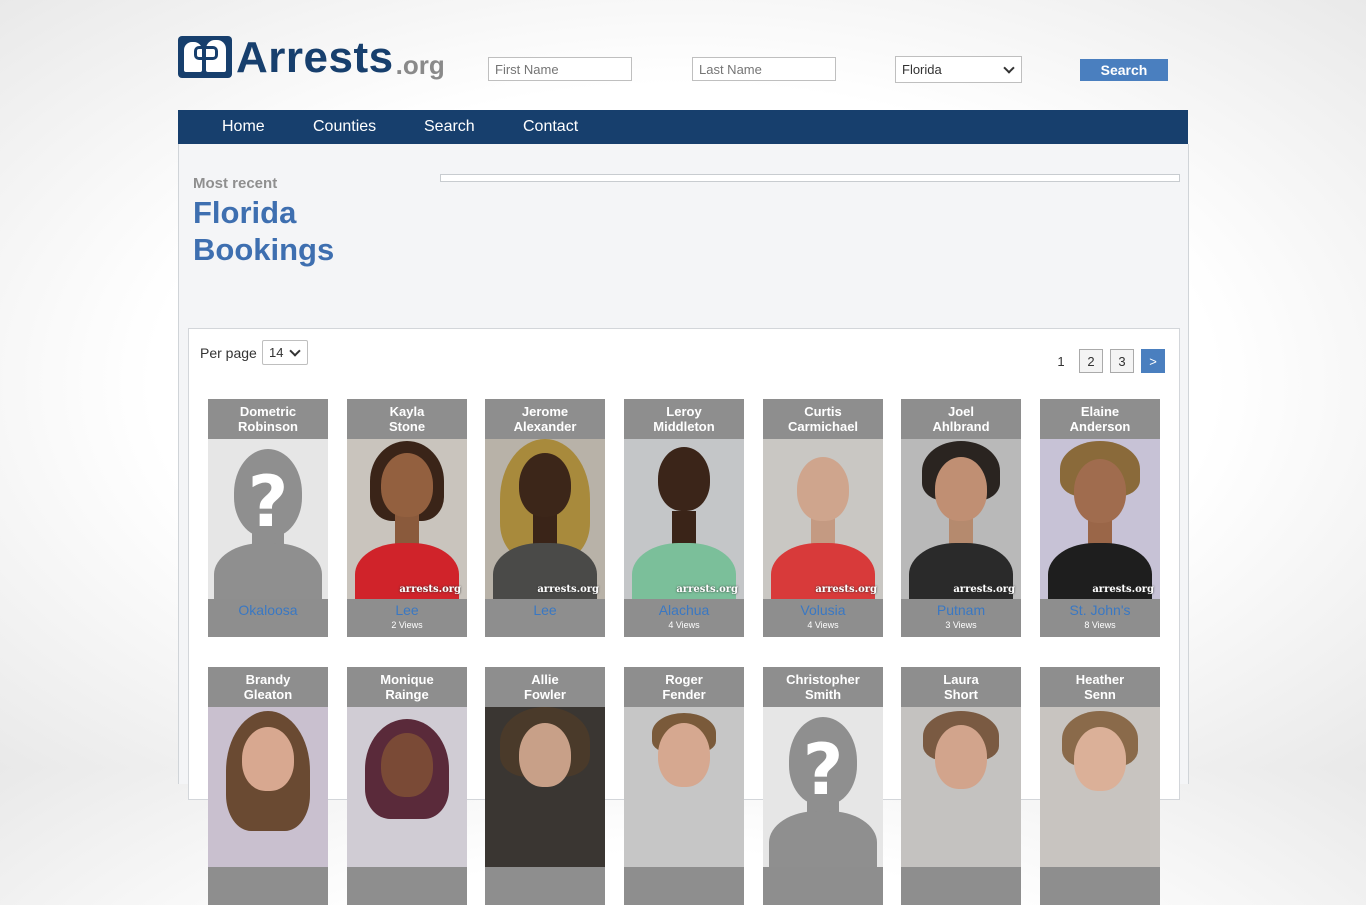 The image size is (1366, 905). What do you see at coordinates (684, 679) in the screenshot?
I see `first-name: Roger` at bounding box center [684, 679].